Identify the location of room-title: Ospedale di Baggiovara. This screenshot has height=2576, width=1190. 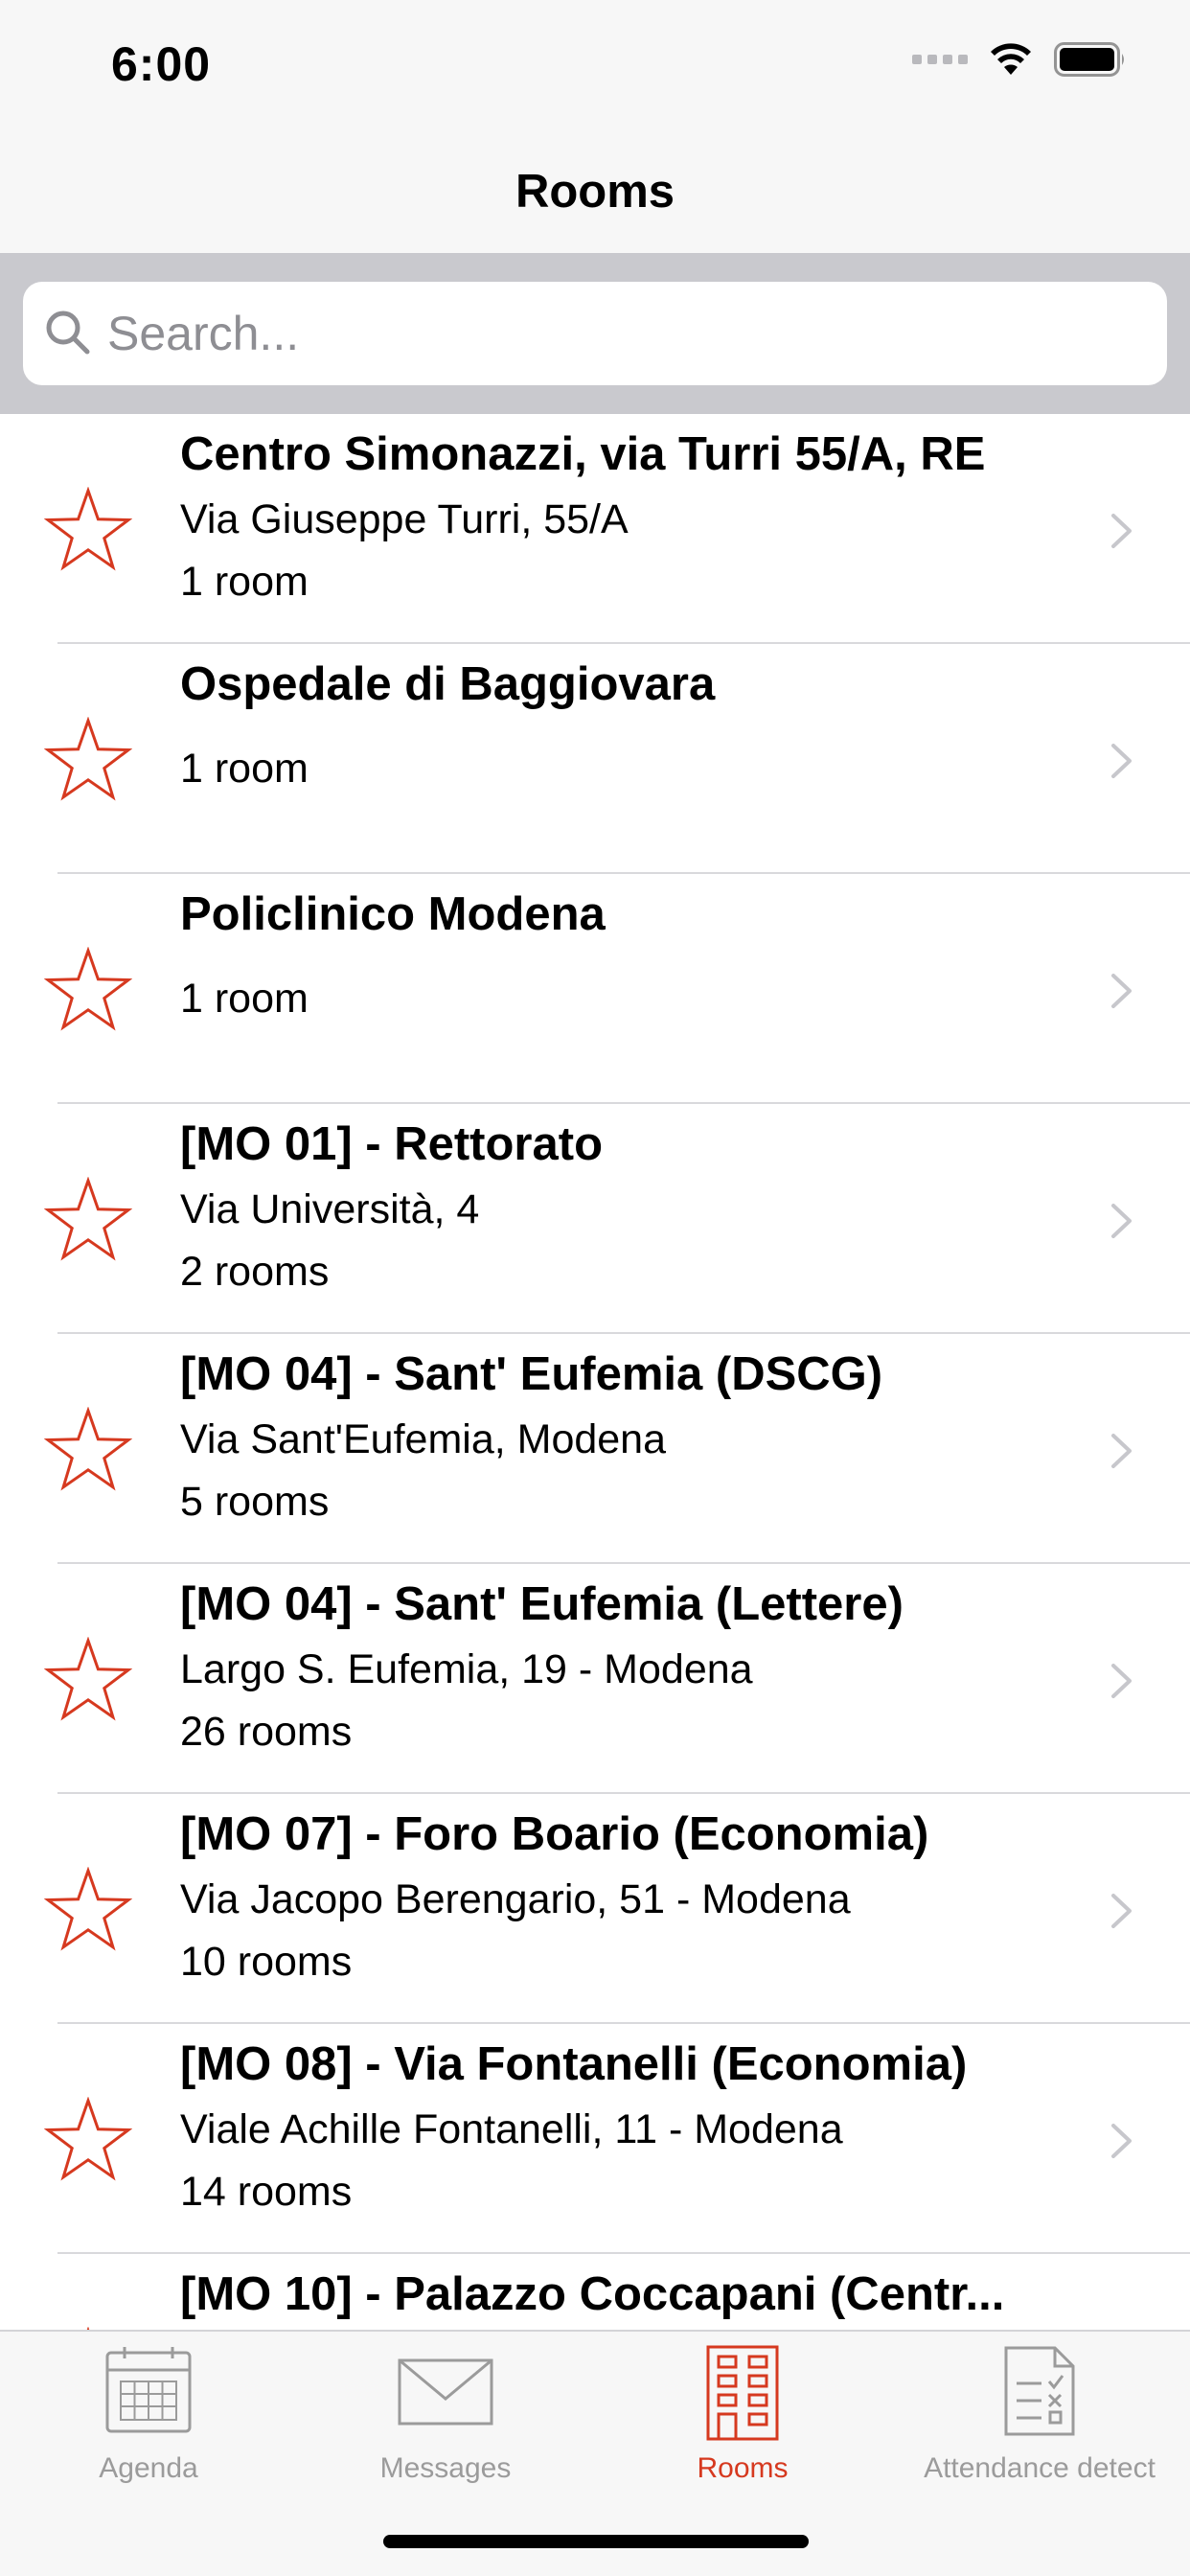
(448, 684).